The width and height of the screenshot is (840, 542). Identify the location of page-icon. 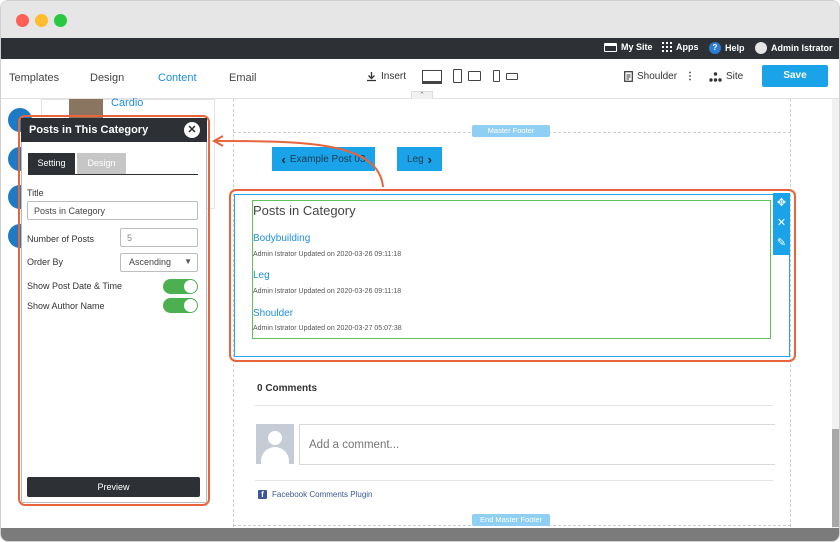
(628, 76).